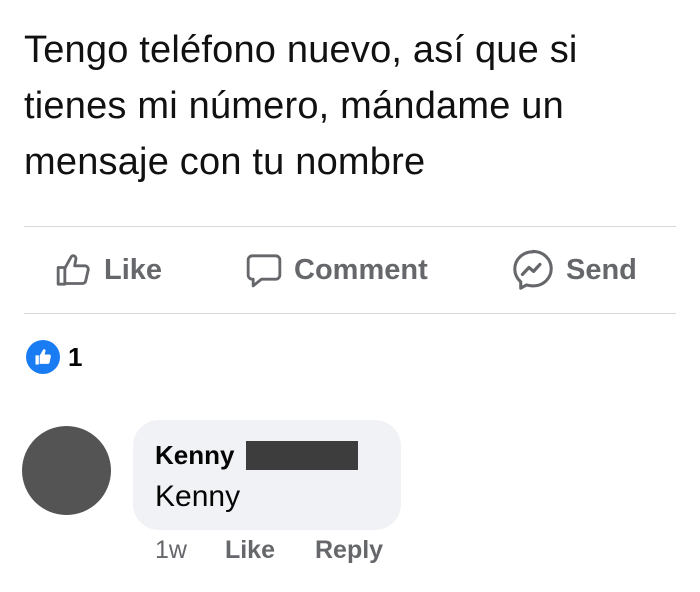  I want to click on thumbs-up-icon, so click(74, 270).